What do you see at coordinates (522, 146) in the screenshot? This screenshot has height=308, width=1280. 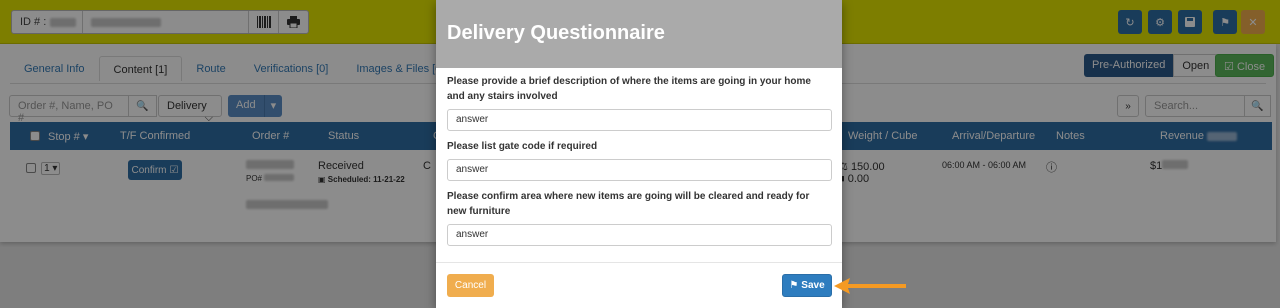 I see `question-label: Please list gate code if required` at bounding box center [522, 146].